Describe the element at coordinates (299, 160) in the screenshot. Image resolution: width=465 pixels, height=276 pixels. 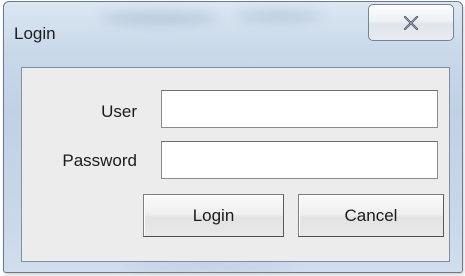
I see `password-input` at that location.